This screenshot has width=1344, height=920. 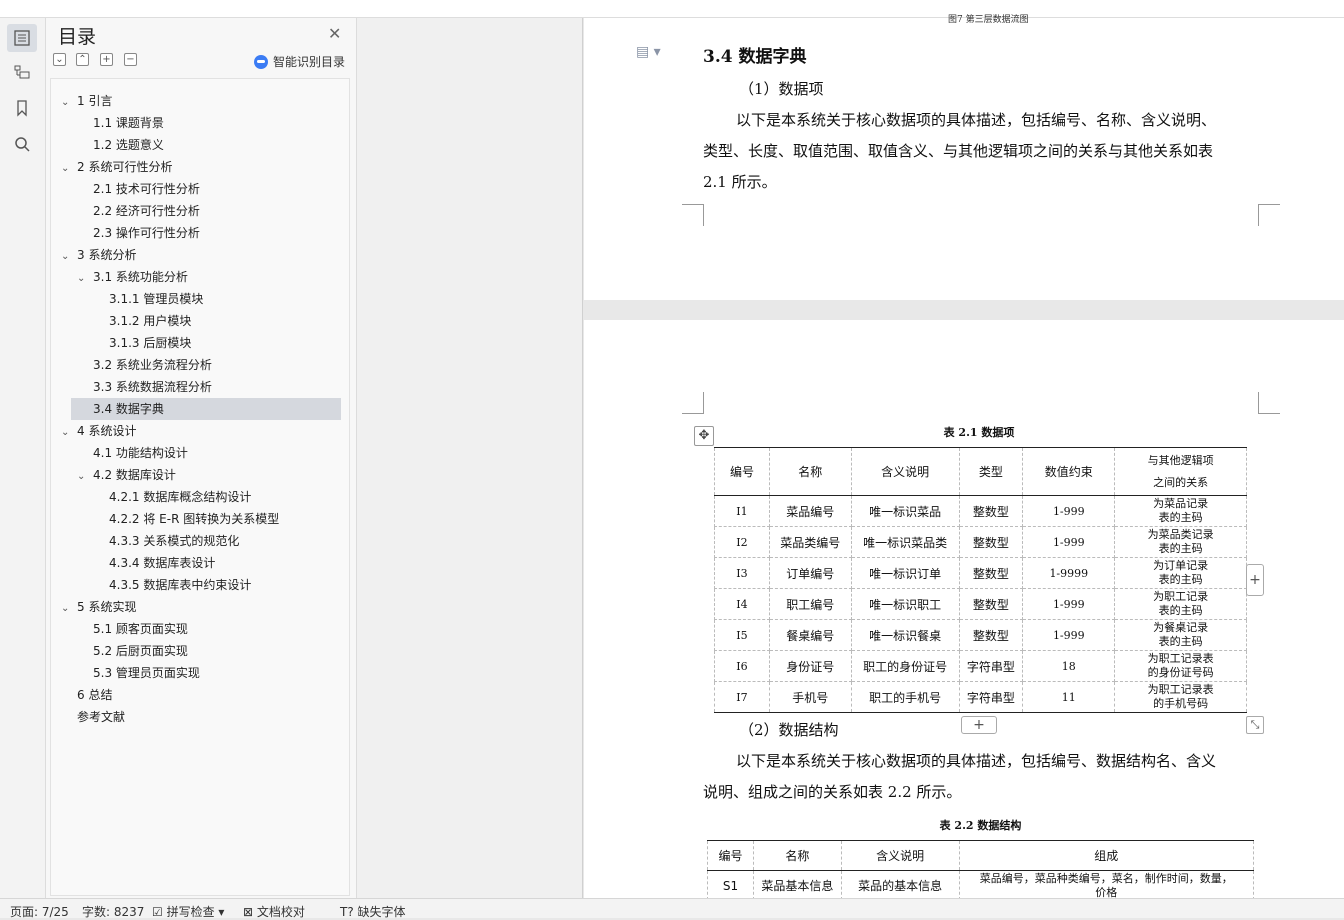 I want to click on table-cell: 唯一标识菜品类, so click(x=905, y=542).